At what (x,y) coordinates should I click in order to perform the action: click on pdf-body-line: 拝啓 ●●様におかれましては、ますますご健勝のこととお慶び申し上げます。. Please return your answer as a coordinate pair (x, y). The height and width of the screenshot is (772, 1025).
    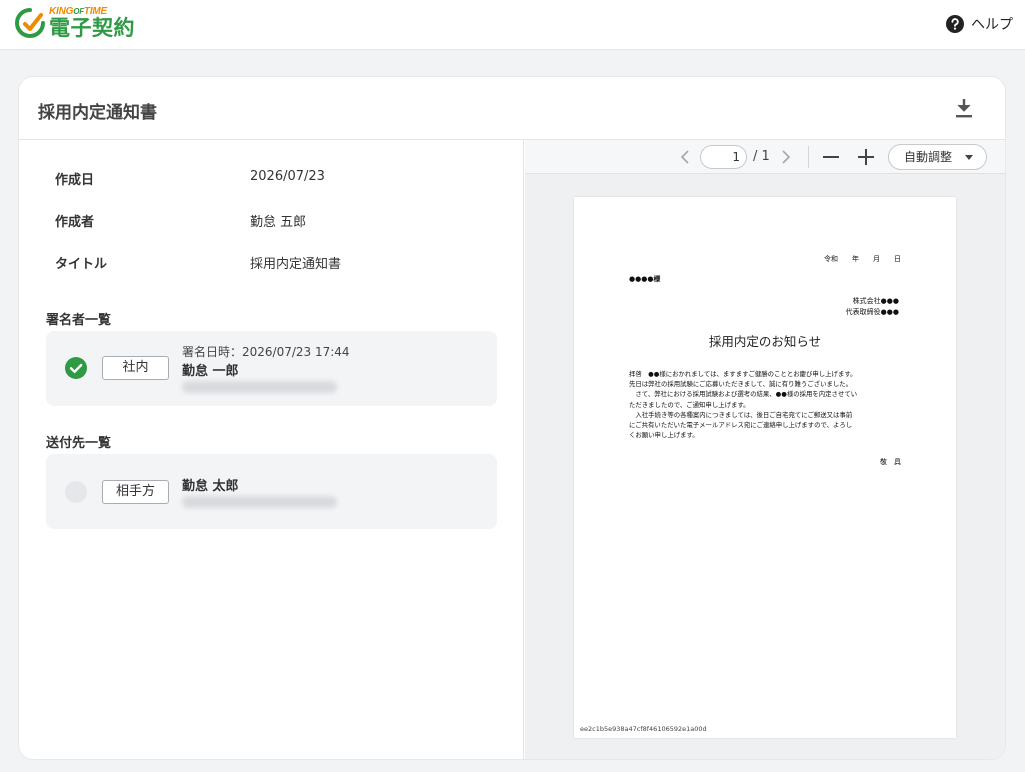
    Looking at the image, I should click on (743, 374).